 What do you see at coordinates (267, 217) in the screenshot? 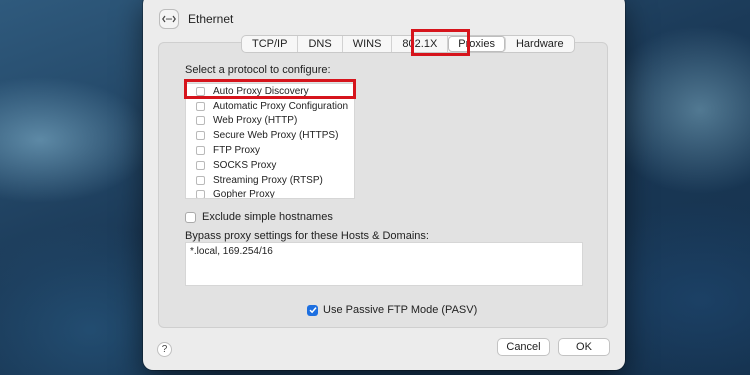
I see `exclude-simple-hostnames-label: Exclude simple hostnames` at bounding box center [267, 217].